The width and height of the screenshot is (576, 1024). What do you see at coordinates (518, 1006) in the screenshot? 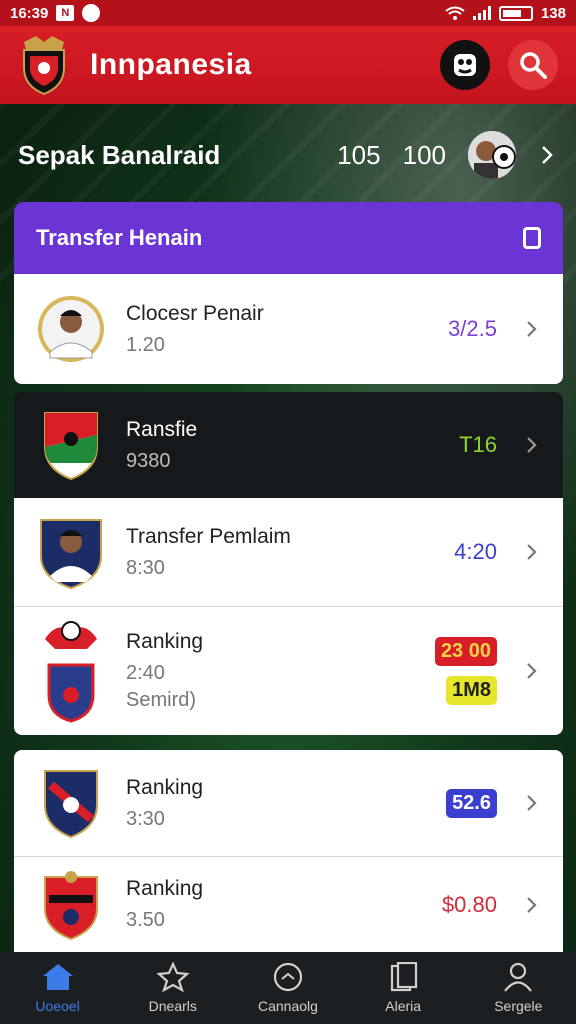
I see `nav-label: Sergele` at bounding box center [518, 1006].